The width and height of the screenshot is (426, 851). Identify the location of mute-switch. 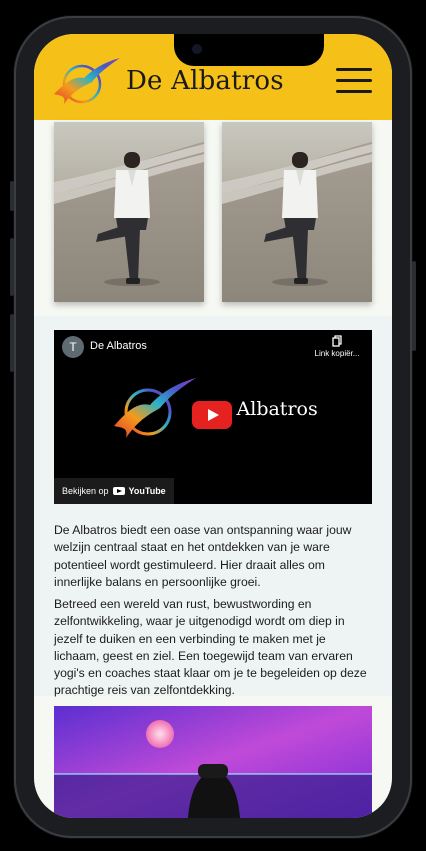
(12, 196).